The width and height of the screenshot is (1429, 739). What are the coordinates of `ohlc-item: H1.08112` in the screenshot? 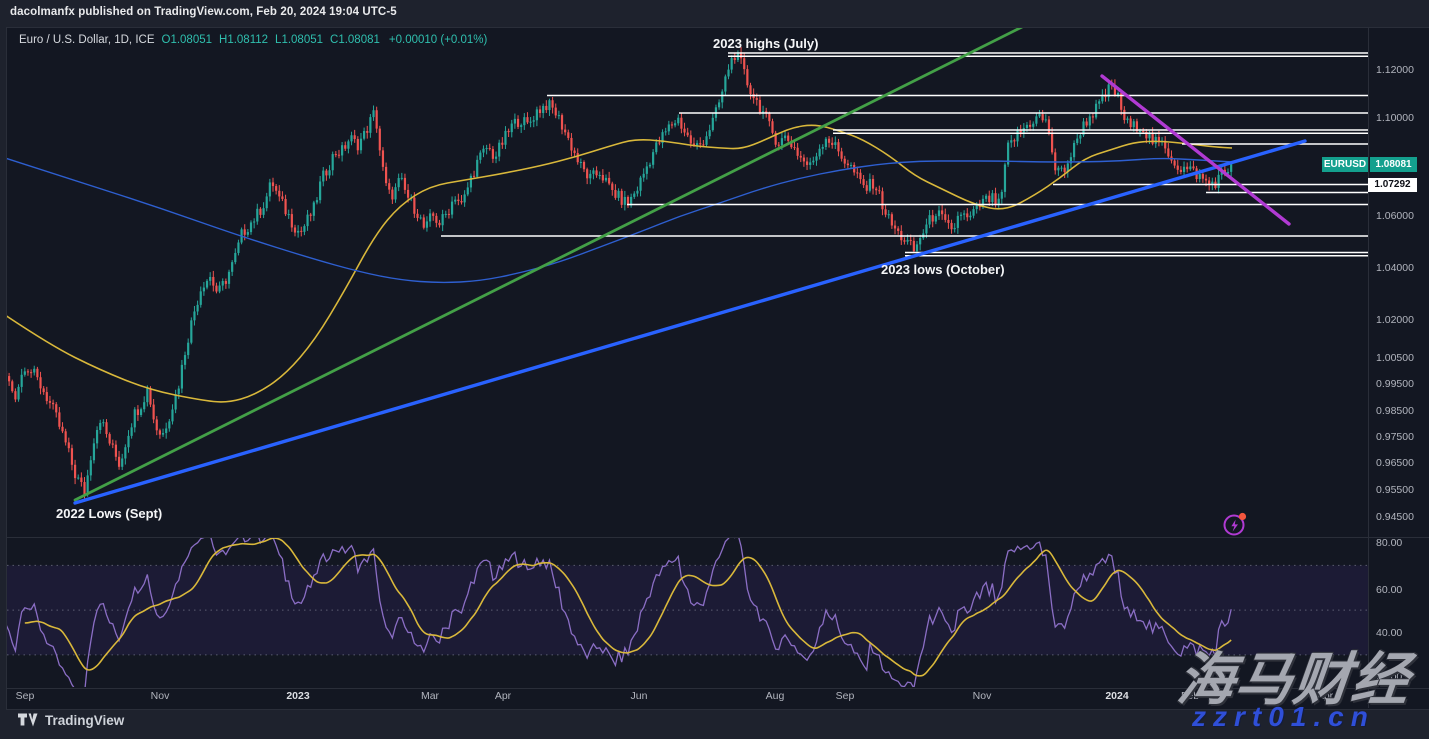 It's located at (244, 40).